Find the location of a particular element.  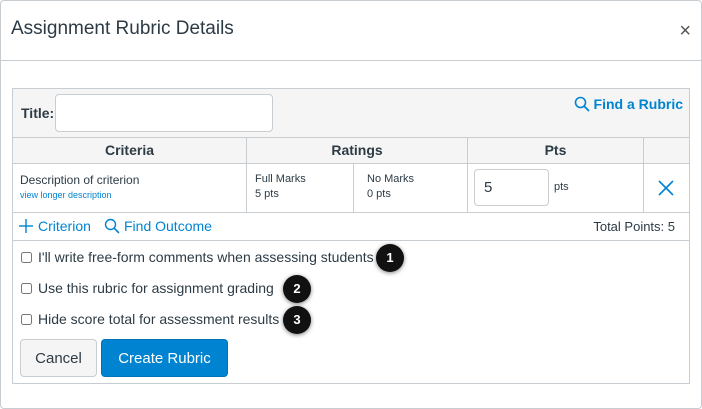

points-suffix: pts is located at coordinates (561, 187).